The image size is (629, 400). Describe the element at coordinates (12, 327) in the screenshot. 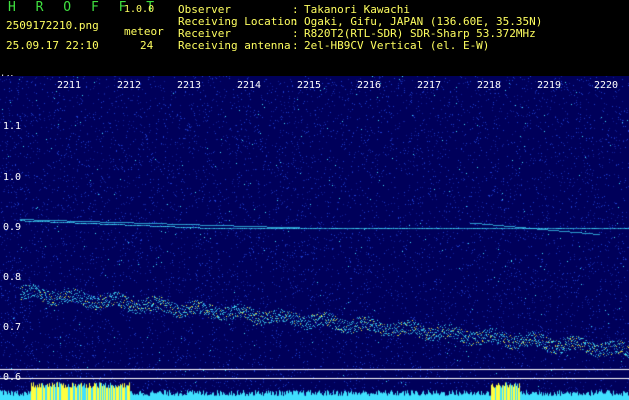

I see `y-tick: 0.7` at that location.